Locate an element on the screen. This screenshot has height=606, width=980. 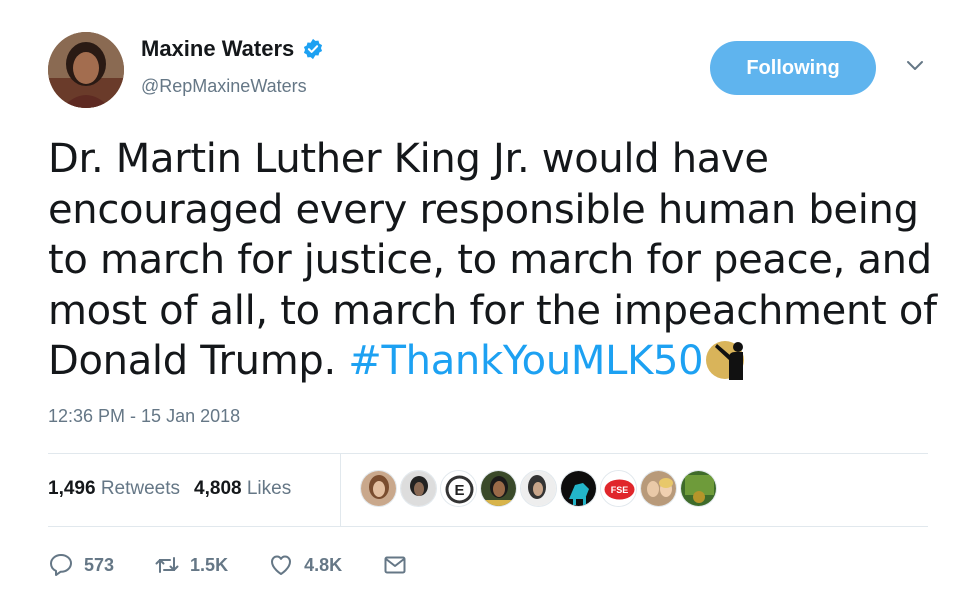
chevron-down-icon is located at coordinates (915, 66).